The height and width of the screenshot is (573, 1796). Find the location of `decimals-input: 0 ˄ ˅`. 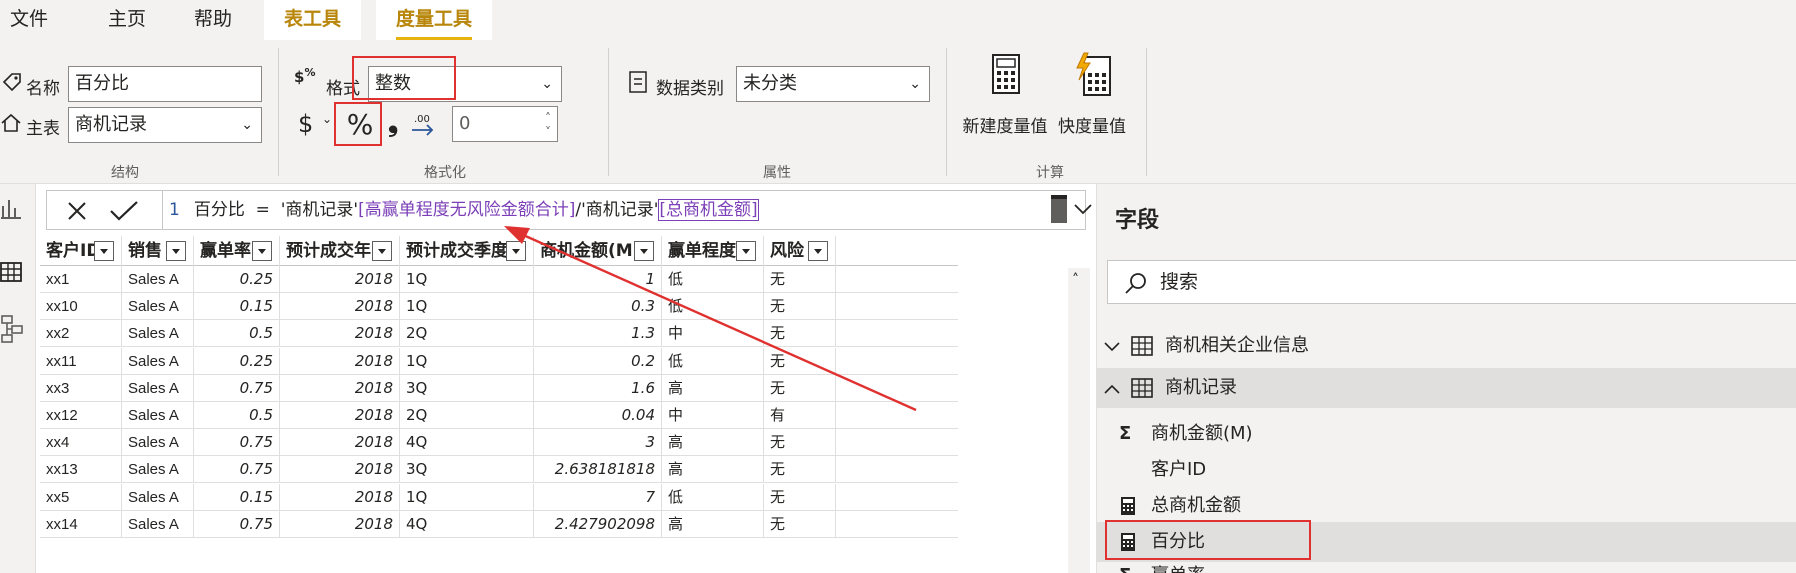

decimals-input: 0 ˄ ˅ is located at coordinates (505, 124).